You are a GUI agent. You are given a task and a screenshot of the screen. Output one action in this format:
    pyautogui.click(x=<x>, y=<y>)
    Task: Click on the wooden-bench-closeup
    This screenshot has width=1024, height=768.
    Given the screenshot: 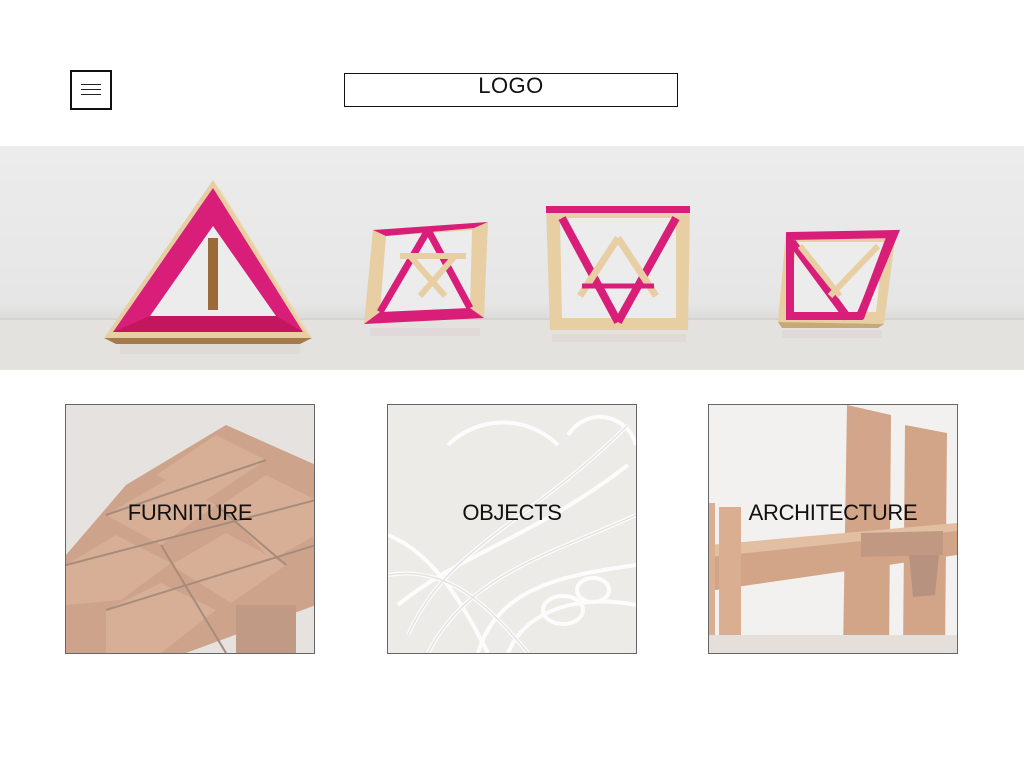 What is the action you would take?
    pyautogui.click(x=190, y=529)
    